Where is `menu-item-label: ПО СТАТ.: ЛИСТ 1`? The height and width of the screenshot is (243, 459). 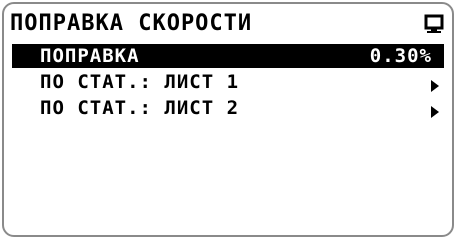
menu-item-label: ПО СТАТ.: ЛИСТ 1 is located at coordinates (140, 82).